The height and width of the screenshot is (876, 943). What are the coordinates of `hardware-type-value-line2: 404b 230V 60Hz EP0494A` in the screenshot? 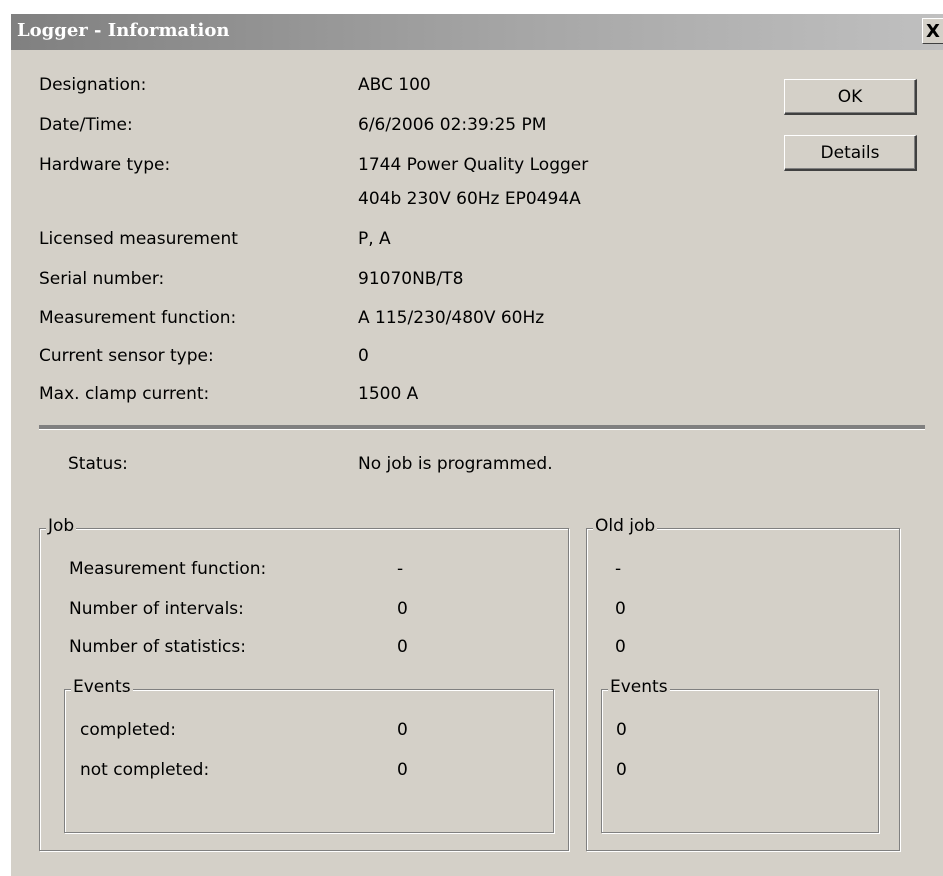 It's located at (469, 199).